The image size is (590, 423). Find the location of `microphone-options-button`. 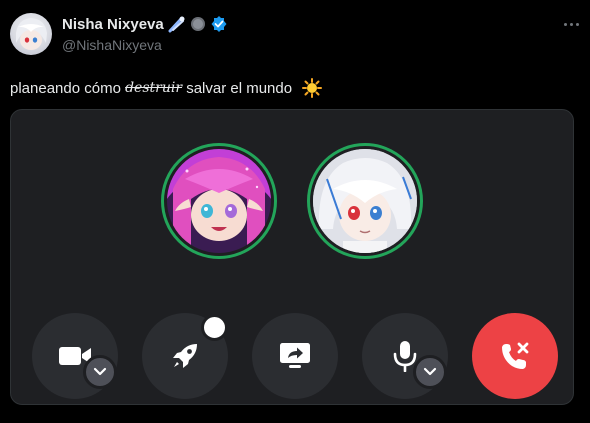

microphone-options-button is located at coordinates (430, 372).